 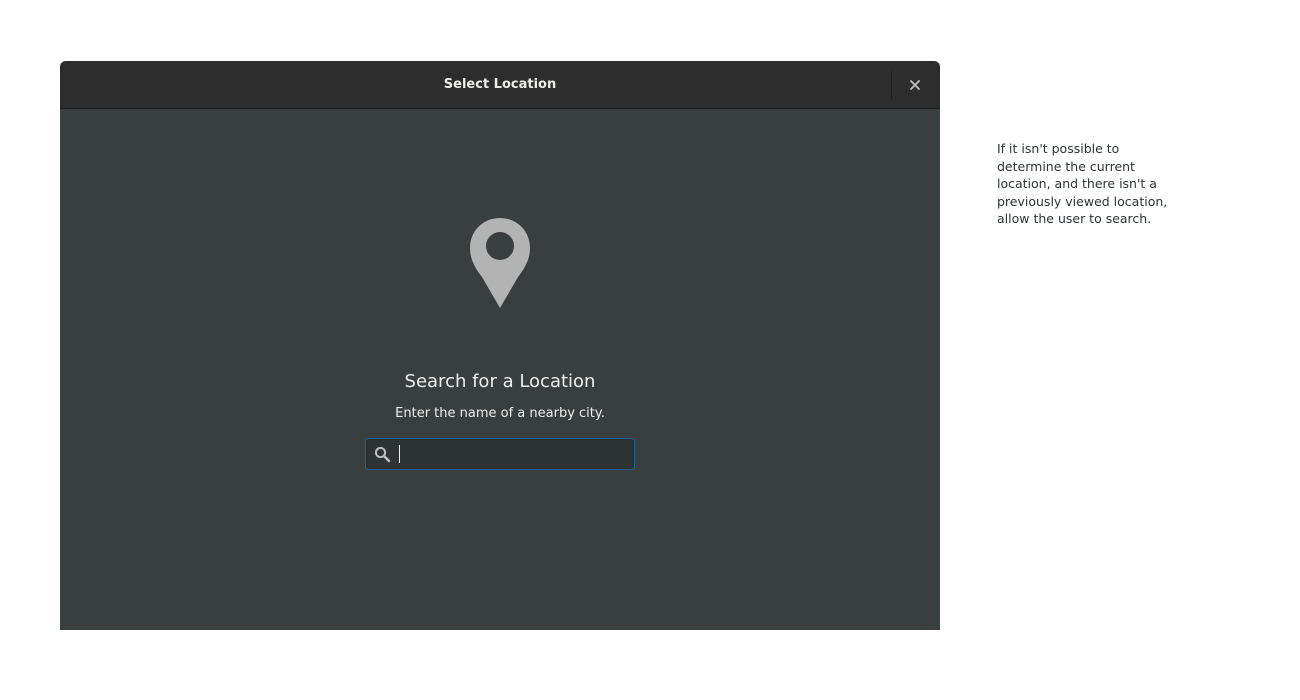 I want to click on header-separator, so click(x=891, y=85).